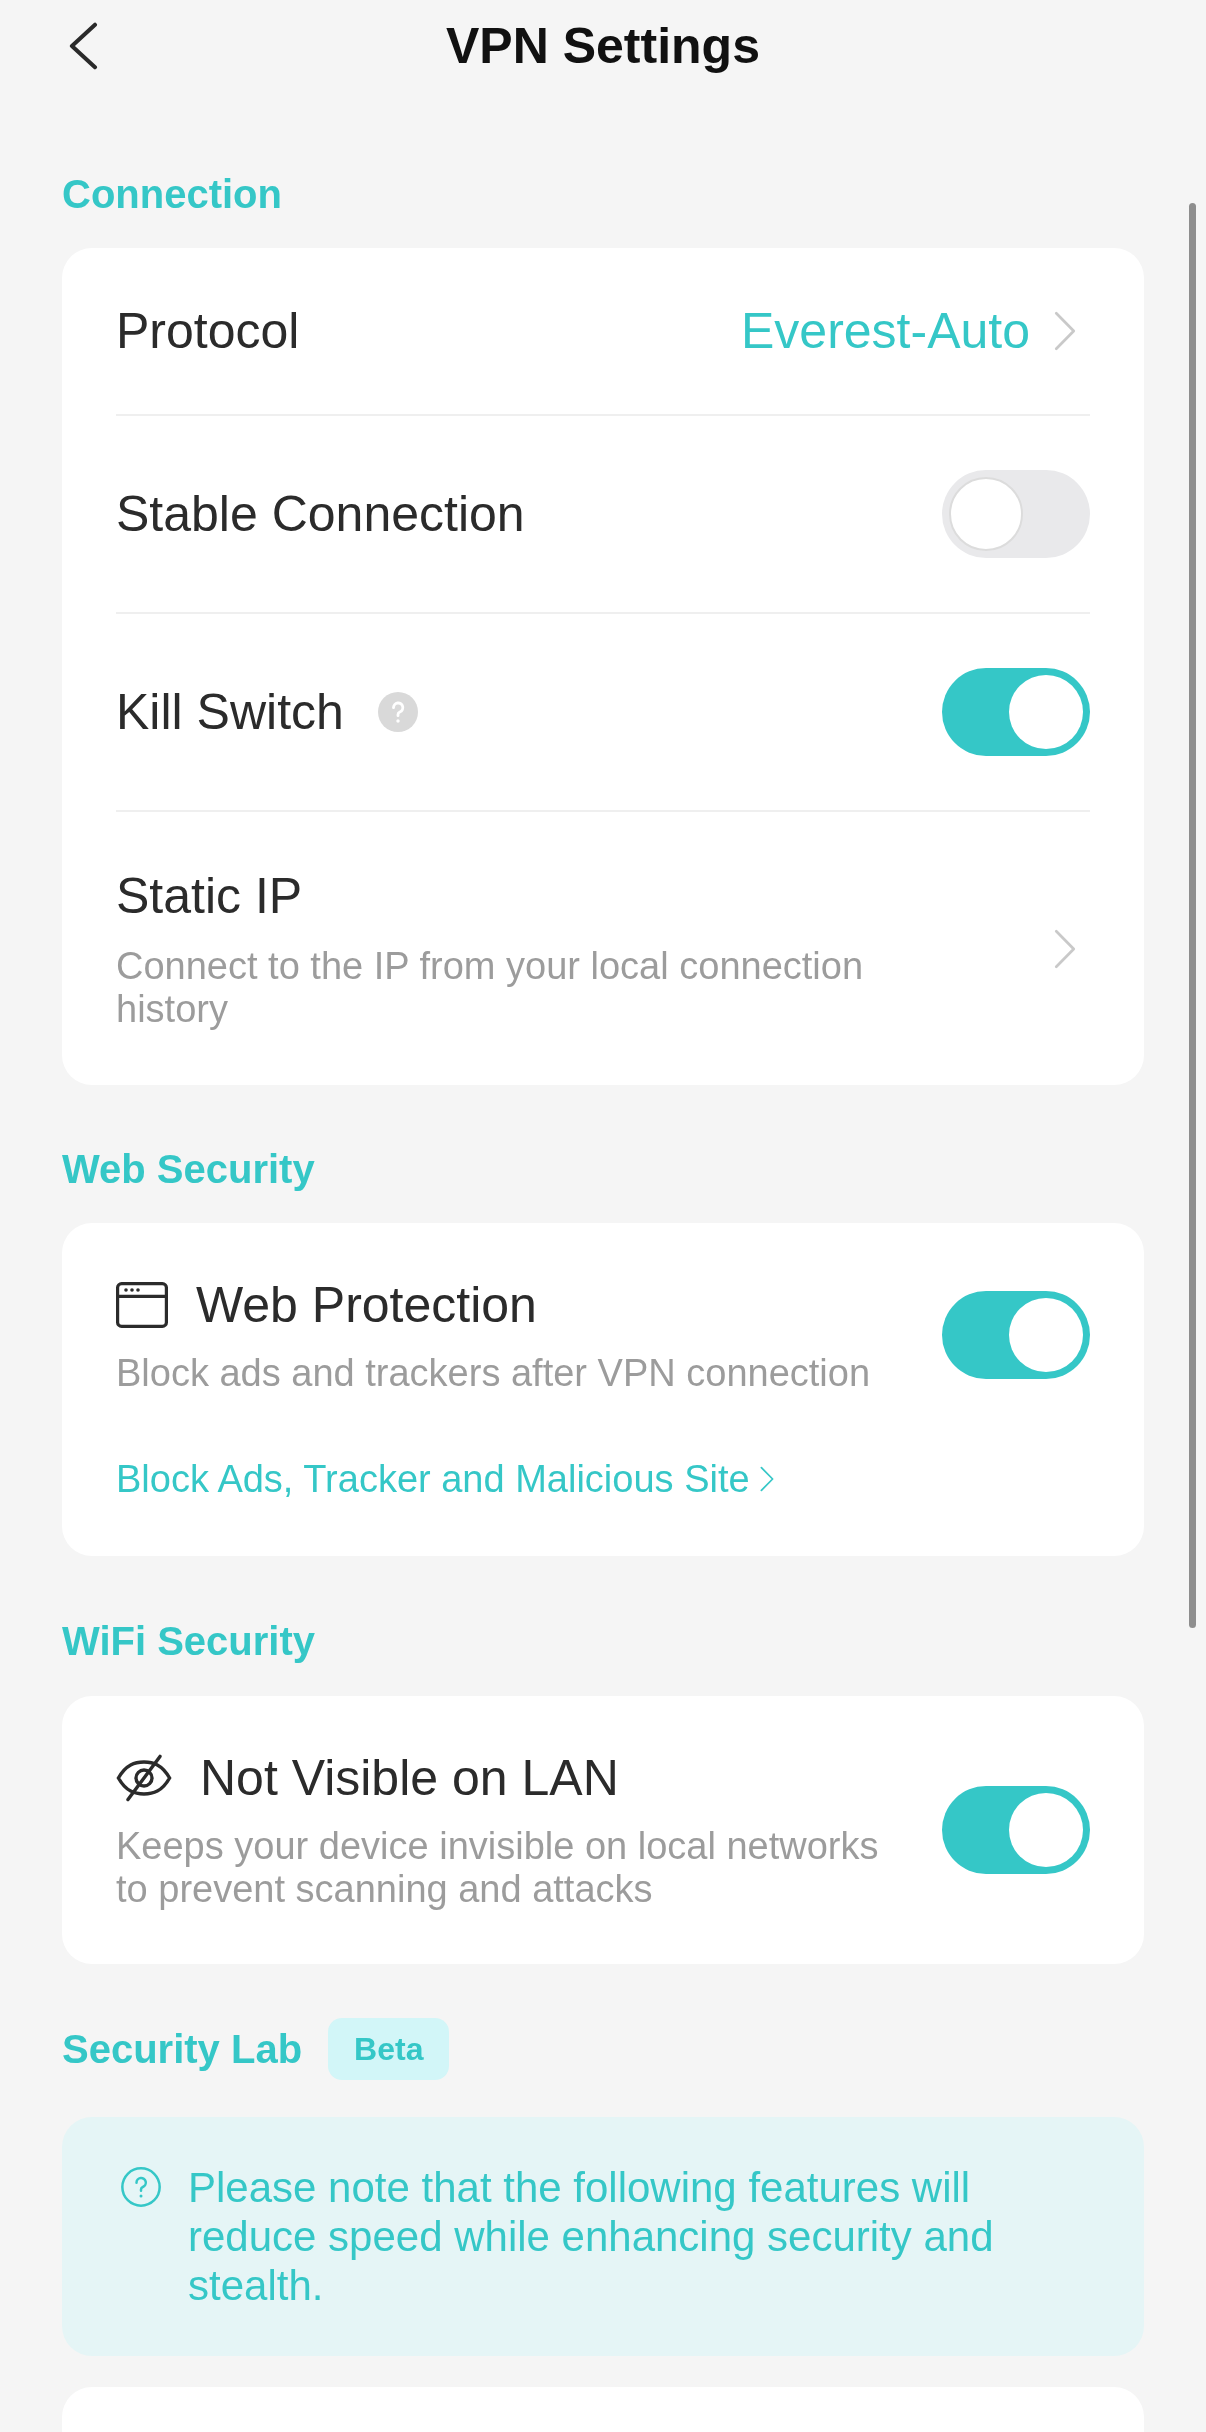 This screenshot has width=1206, height=2432. I want to click on section-title: Security Lab, so click(182, 2049).